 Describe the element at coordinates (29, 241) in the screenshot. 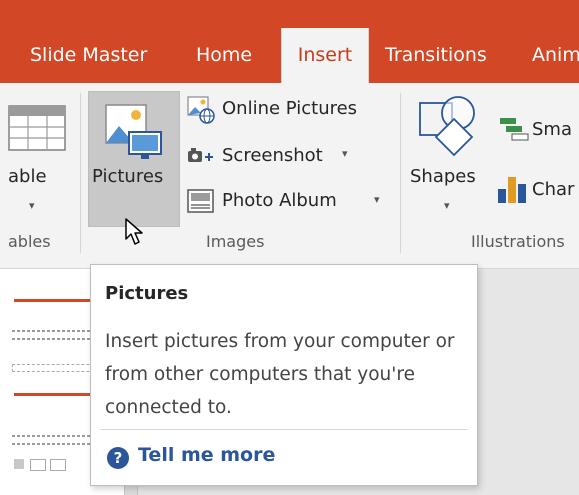

I see `tables-group-label: ables` at that location.